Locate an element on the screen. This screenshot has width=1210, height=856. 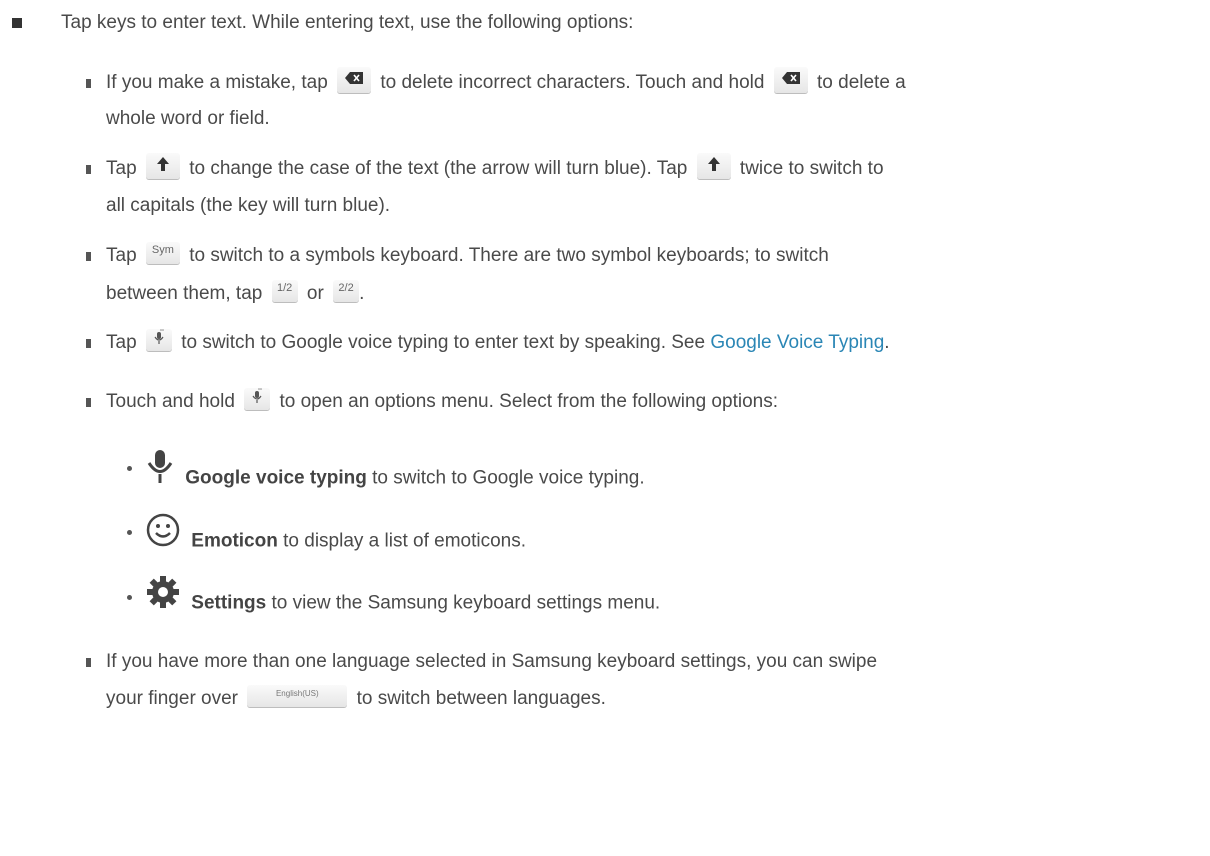
sub-option-emoticon: Emoticon to display a list of emoticons. is located at coordinates (336, 533).